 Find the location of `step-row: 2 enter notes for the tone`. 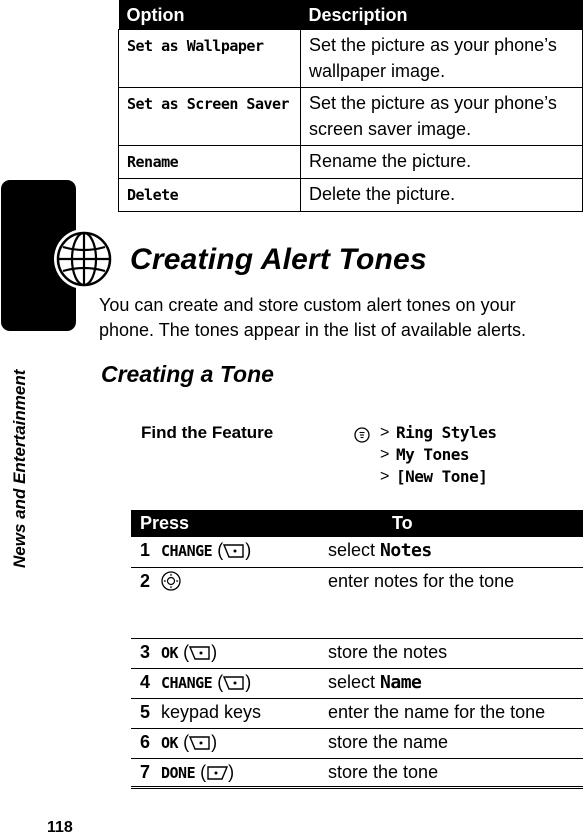

step-row: 2 enter notes for the tone is located at coordinates (357, 603).